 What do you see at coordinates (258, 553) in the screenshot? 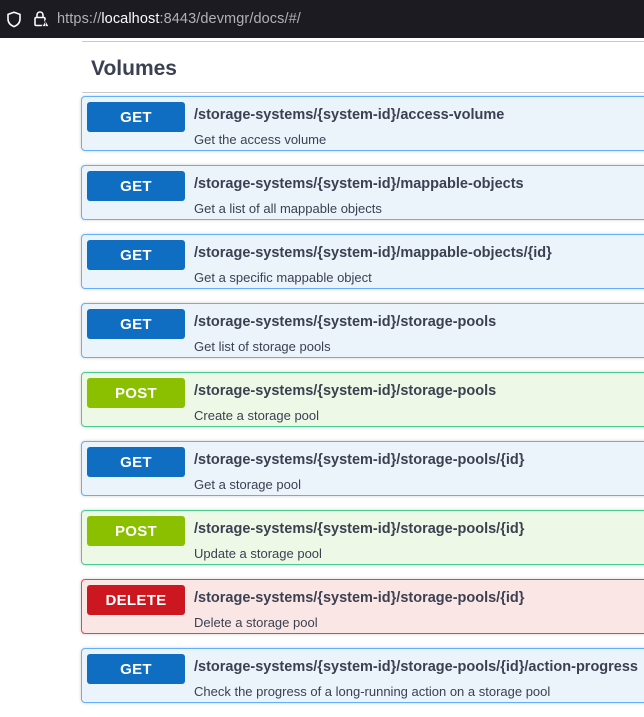
I see `operation-summary: Update a storage pool` at bounding box center [258, 553].